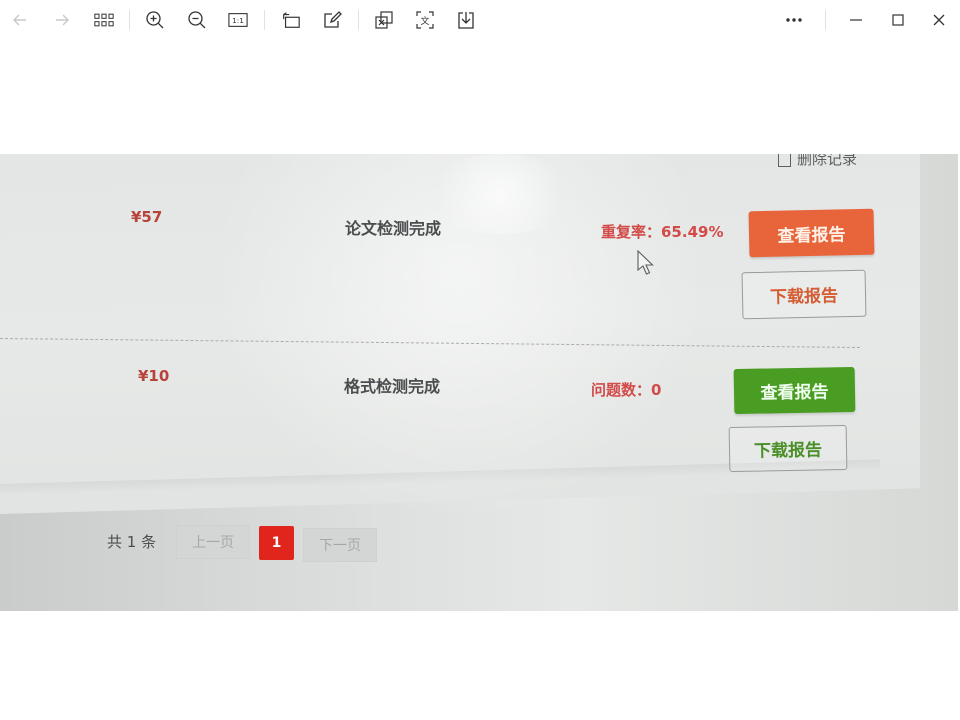 The image size is (960, 720). Describe the element at coordinates (62, 20) in the screenshot. I see `forward-arrow-icon` at that location.